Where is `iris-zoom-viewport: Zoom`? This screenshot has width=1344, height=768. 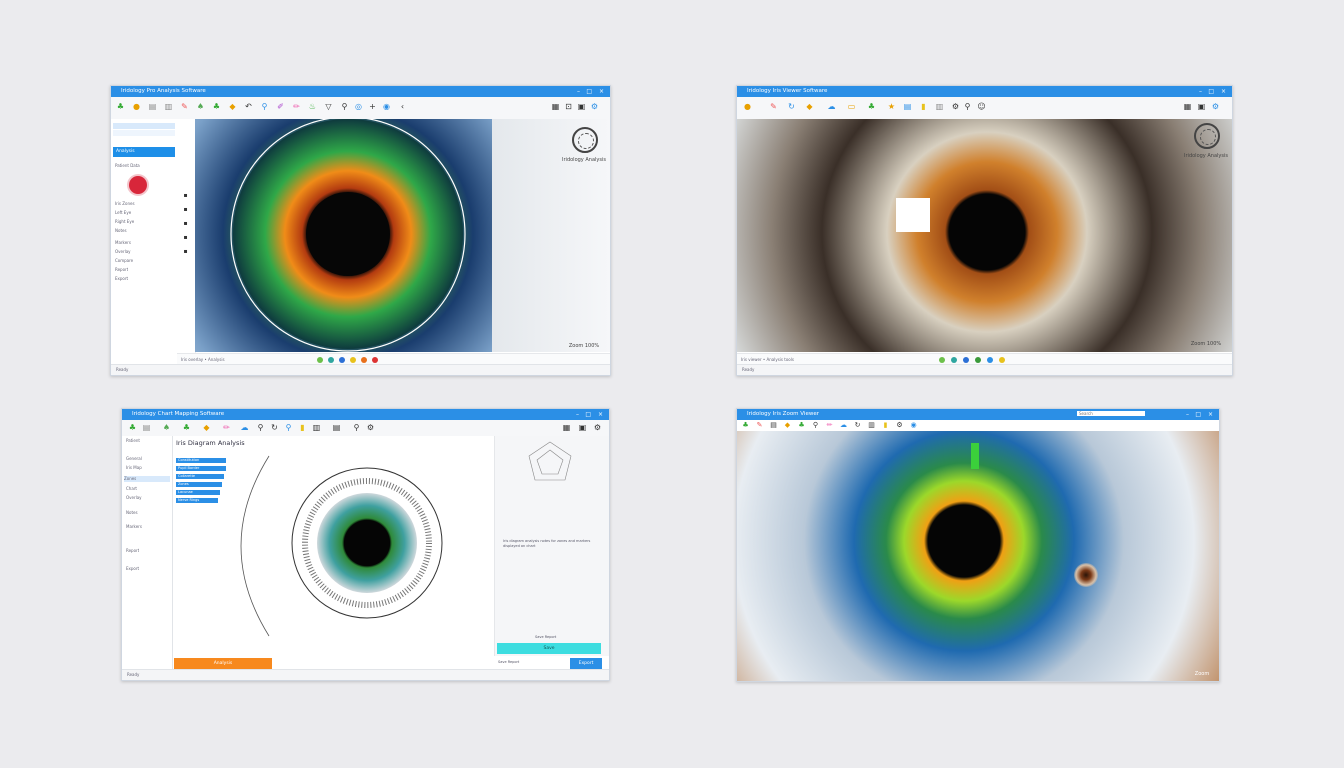 iris-zoom-viewport: Zoom is located at coordinates (978, 556).